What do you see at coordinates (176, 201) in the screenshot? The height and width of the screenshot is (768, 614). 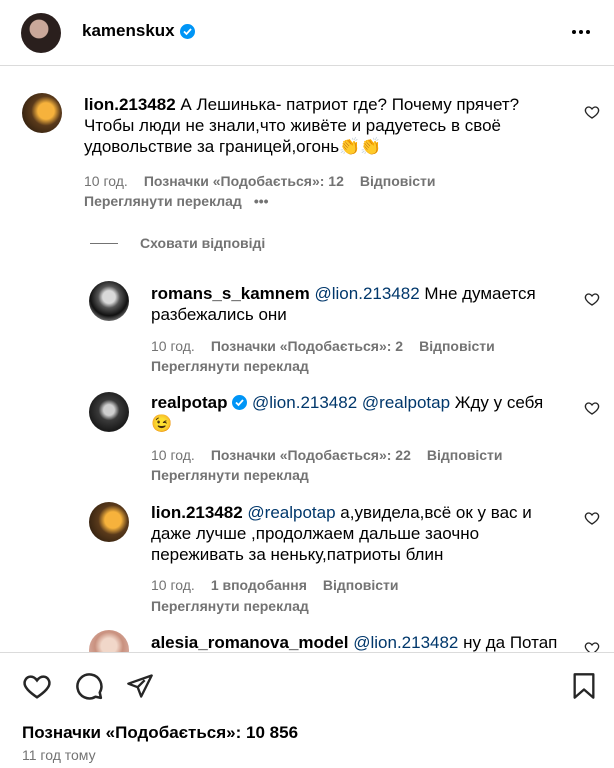 I see `translate-link: Переглянути переклад •••` at bounding box center [176, 201].